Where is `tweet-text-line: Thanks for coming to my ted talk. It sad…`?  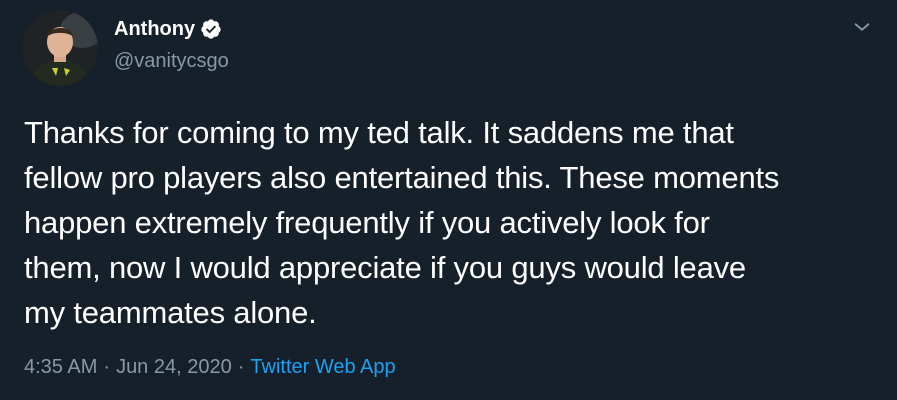
tweet-text-line: Thanks for coming to my ted talk. It sad… is located at coordinates (379, 132).